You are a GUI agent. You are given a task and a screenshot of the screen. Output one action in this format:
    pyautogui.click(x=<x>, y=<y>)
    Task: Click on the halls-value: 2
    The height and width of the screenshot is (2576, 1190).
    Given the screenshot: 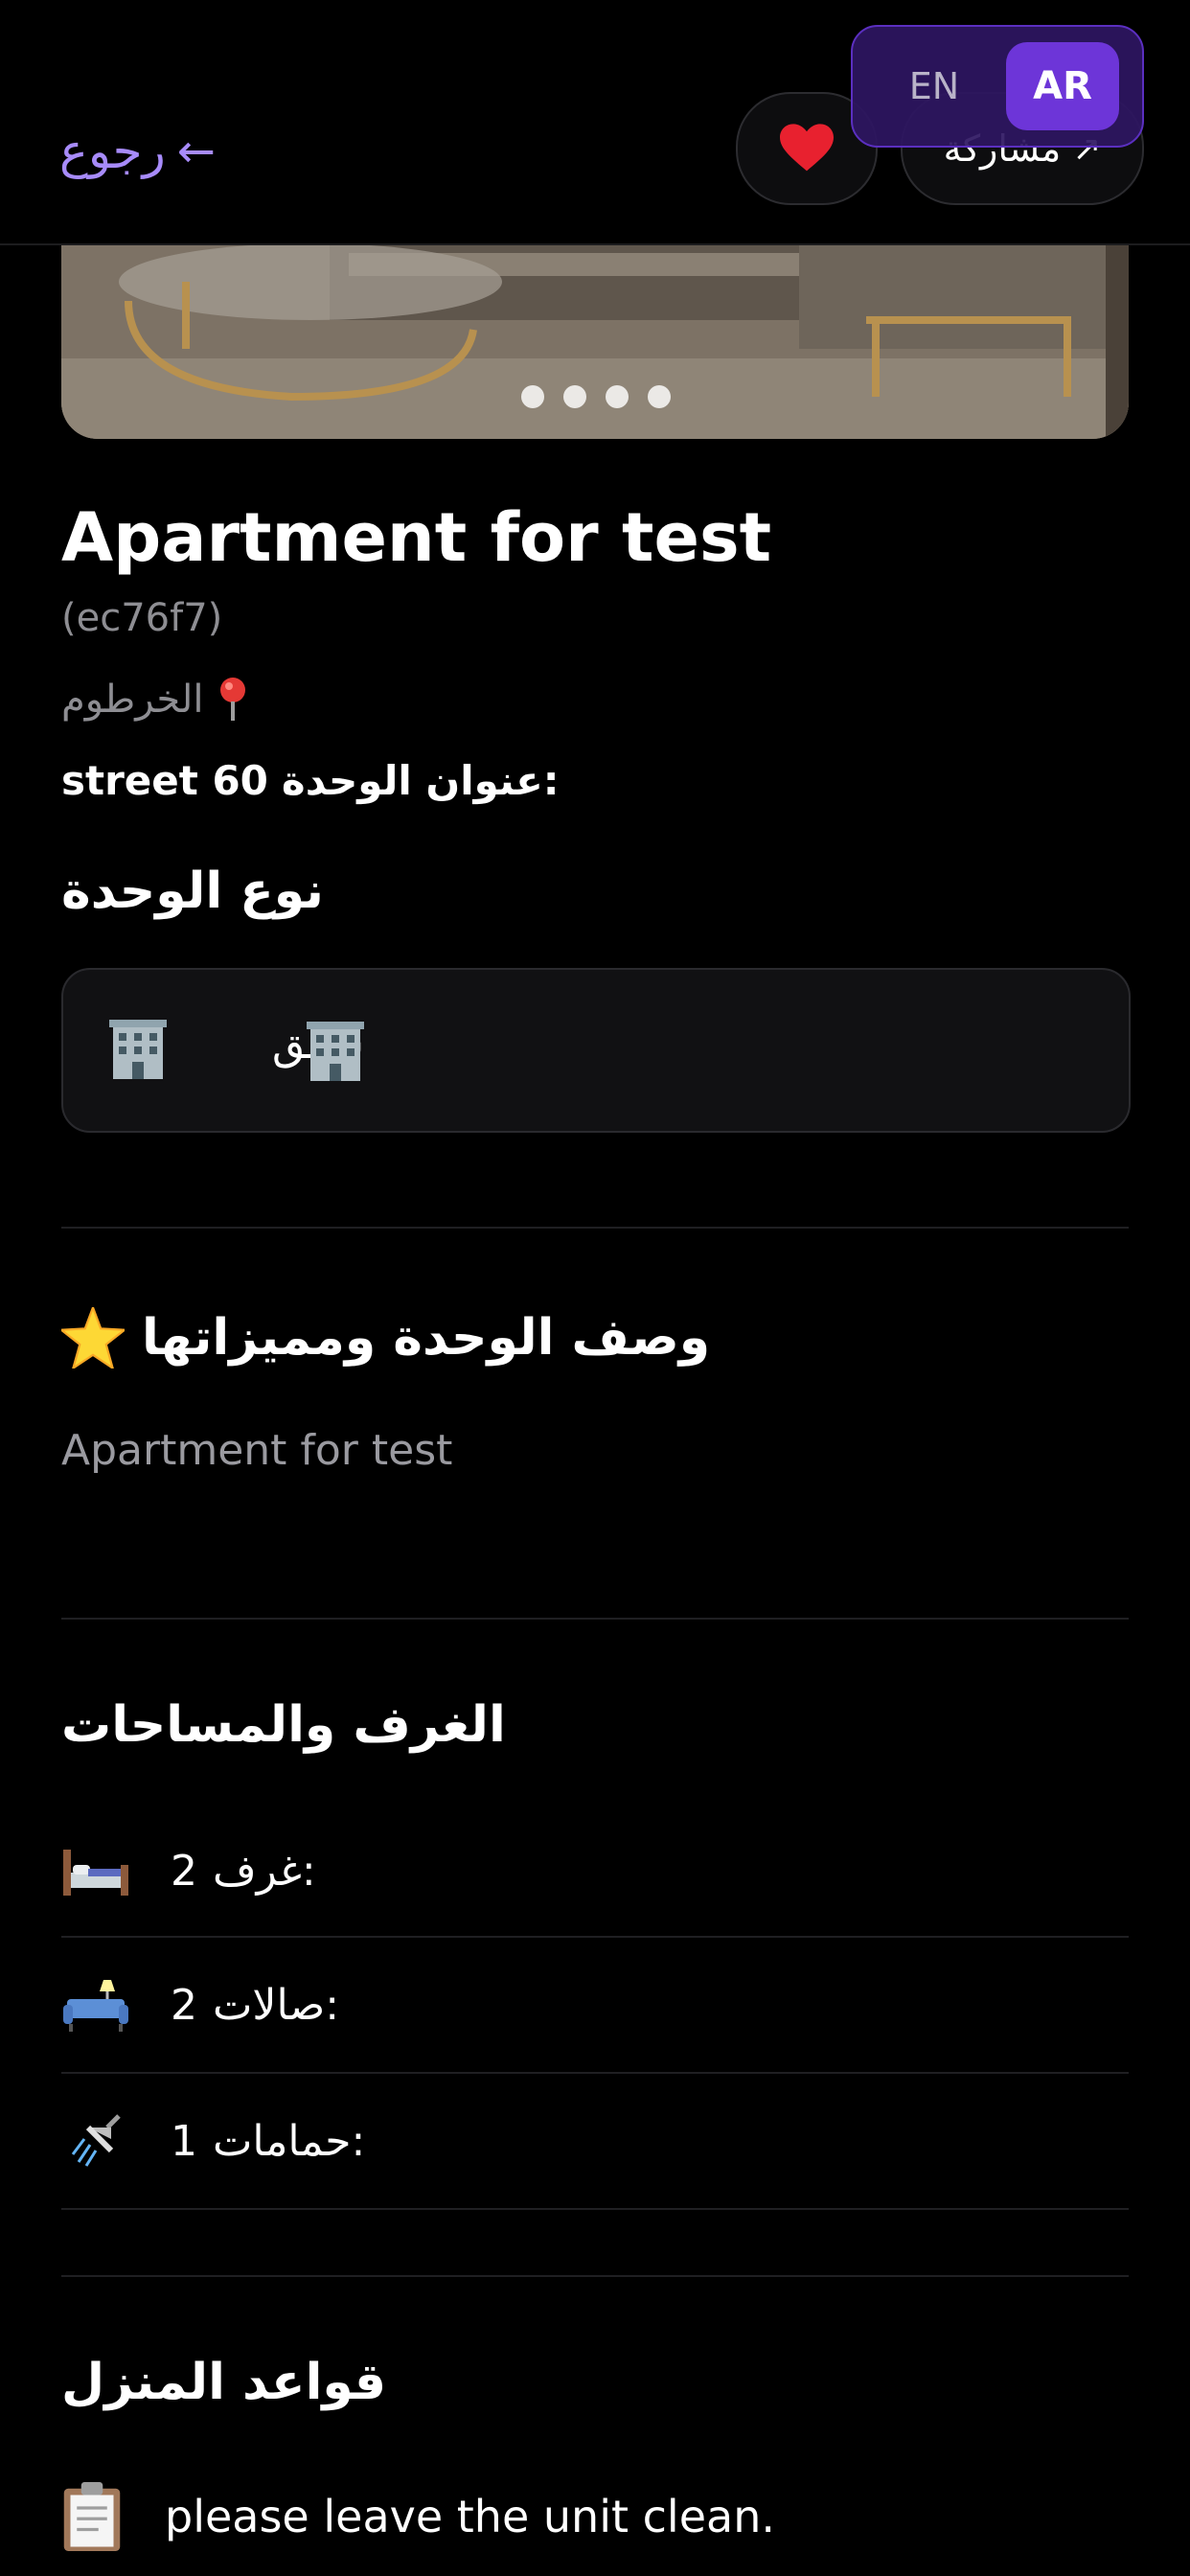 What is the action you would take?
    pyautogui.click(x=184, y=2005)
    